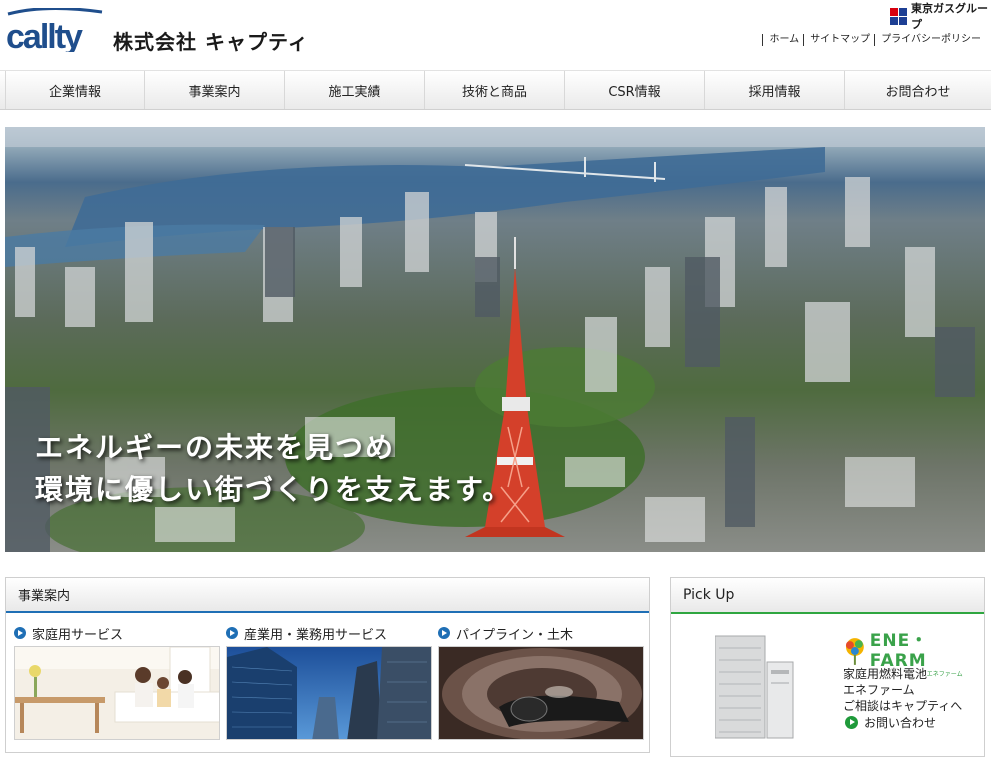  I want to click on sitemap-link: サイトマップ, so click(838, 40).